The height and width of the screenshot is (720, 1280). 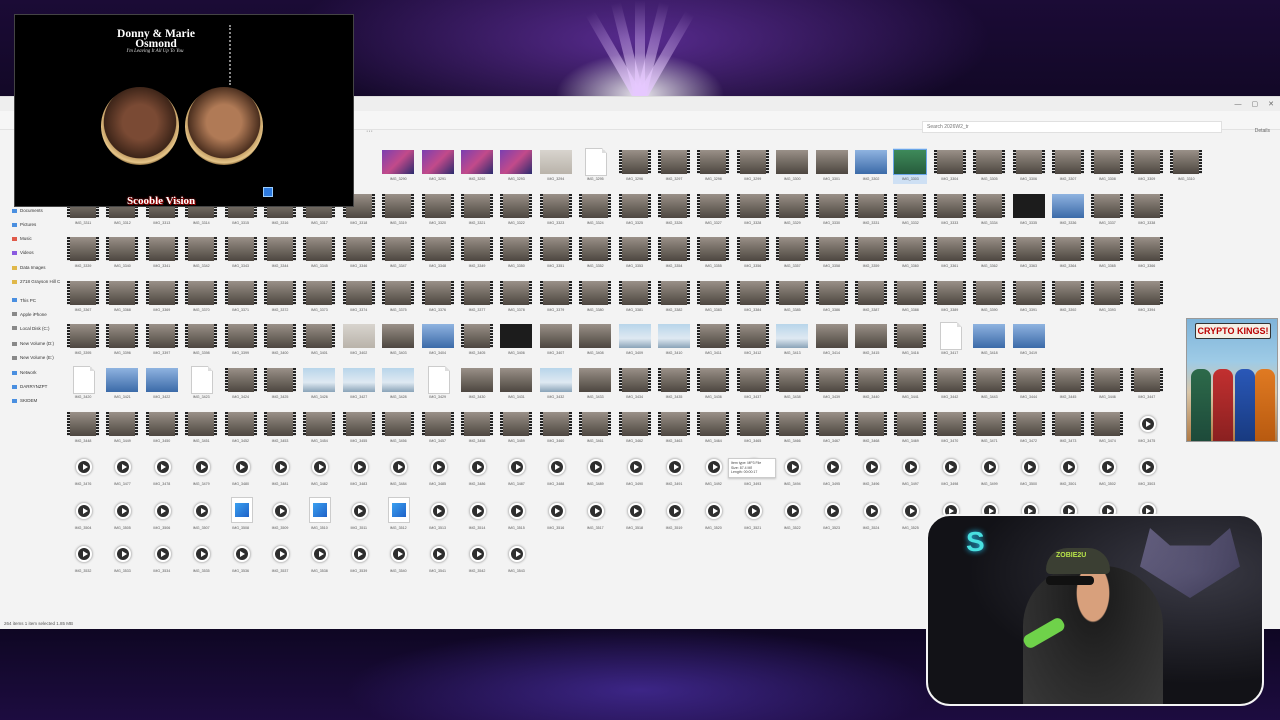 I want to click on file-item: IMG_3537, so click(x=280, y=558).